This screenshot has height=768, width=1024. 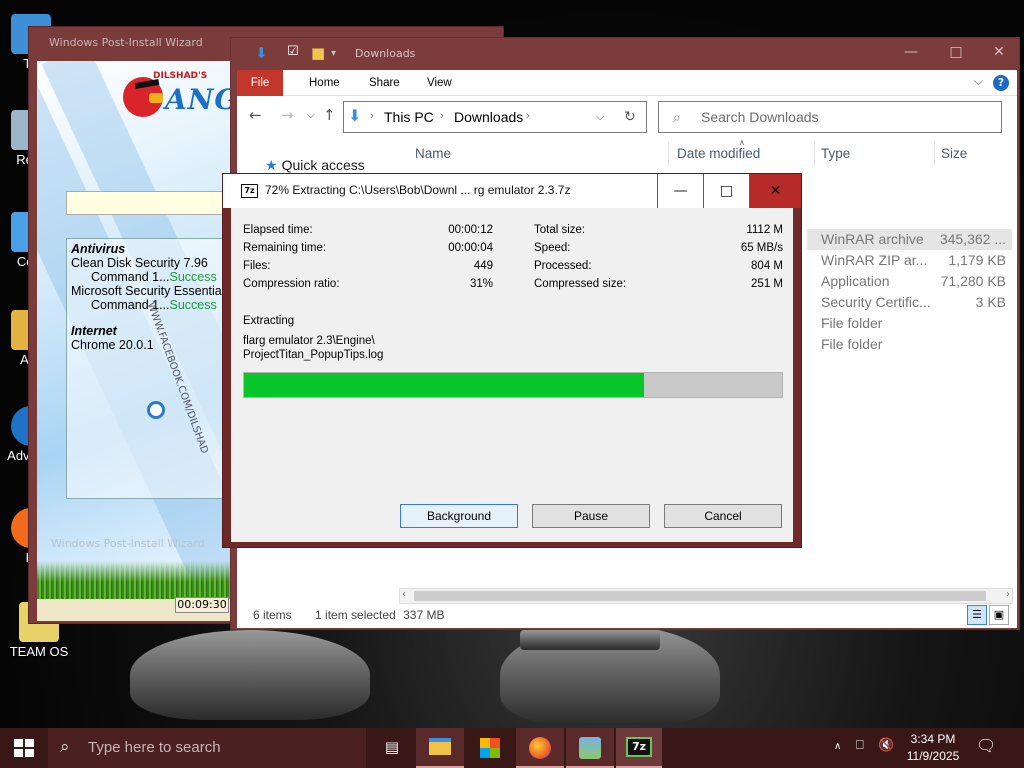 What do you see at coordinates (625, 54) in the screenshot?
I see `explorer-titlebar: ⬇ ☑ ■ ▾ Downloads — □ ✕` at bounding box center [625, 54].